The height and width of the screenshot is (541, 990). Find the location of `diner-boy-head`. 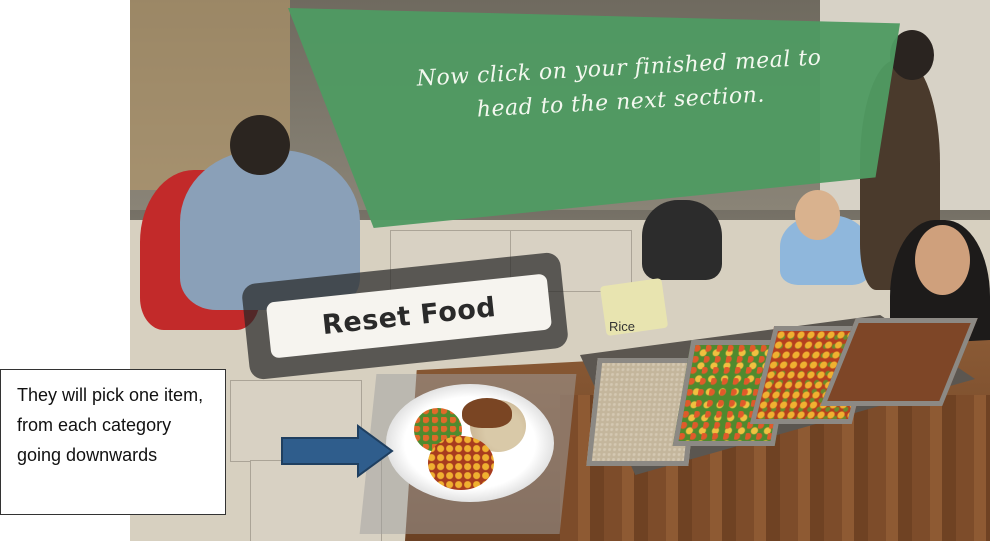

diner-boy-head is located at coordinates (817, 215).